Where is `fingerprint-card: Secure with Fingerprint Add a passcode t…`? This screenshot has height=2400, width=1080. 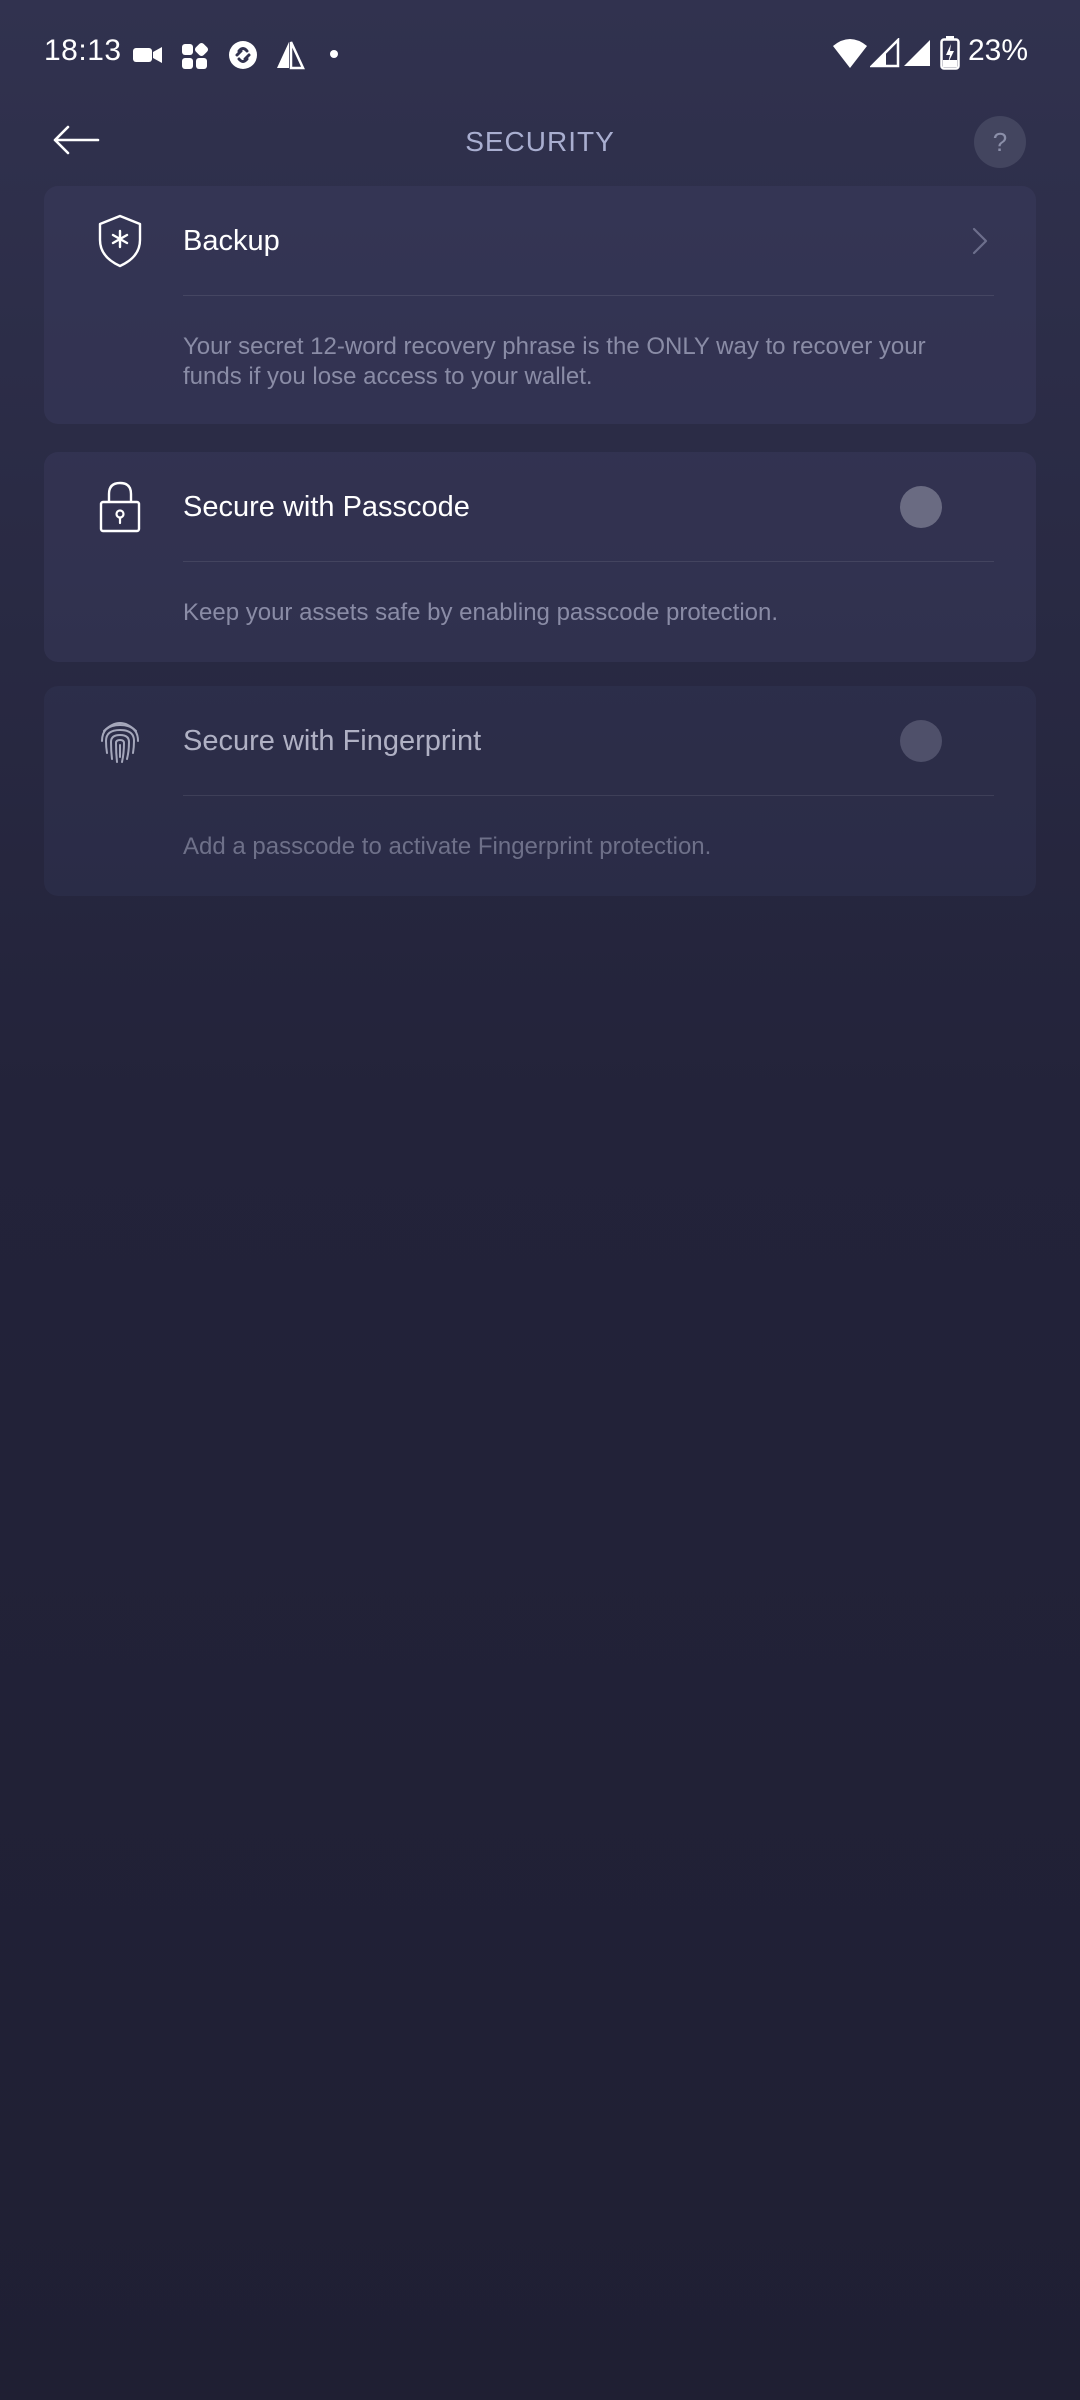 fingerprint-card: Secure with Fingerprint Add a passcode t… is located at coordinates (540, 791).